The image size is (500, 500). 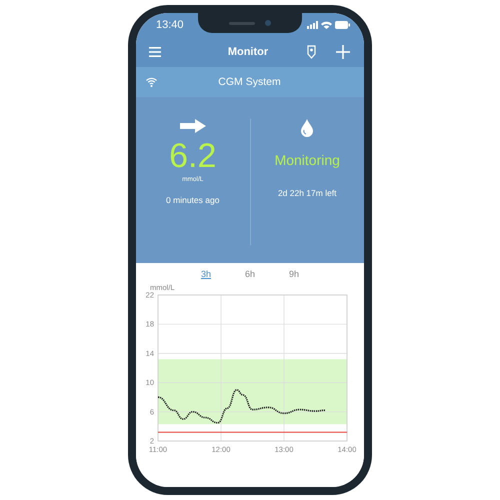 I want to click on plus-icon, so click(x=343, y=52).